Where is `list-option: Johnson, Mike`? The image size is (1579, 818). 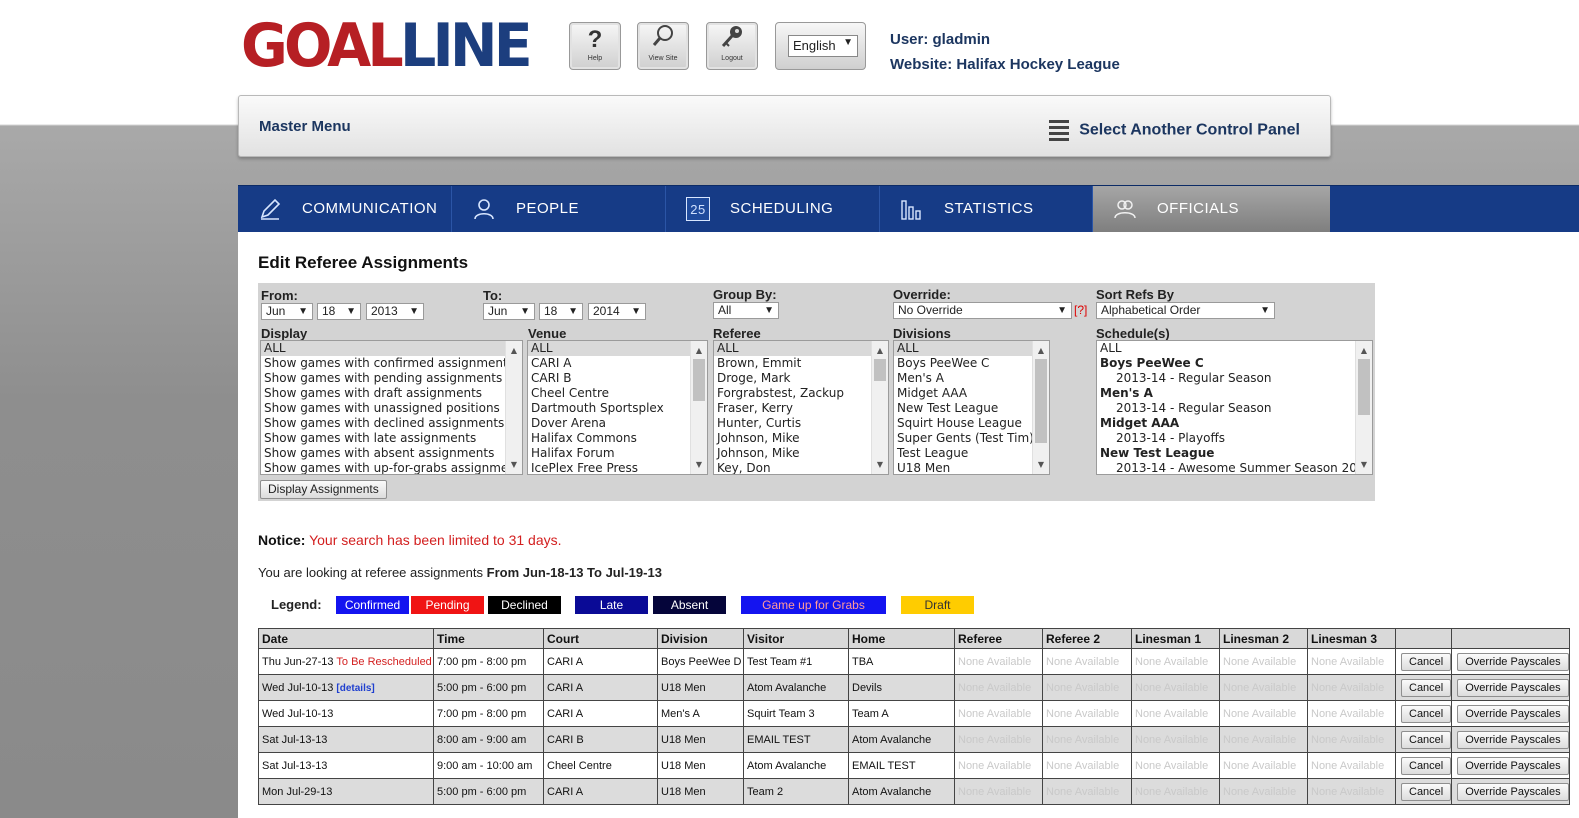
list-option: Johnson, Mike is located at coordinates (801, 453).